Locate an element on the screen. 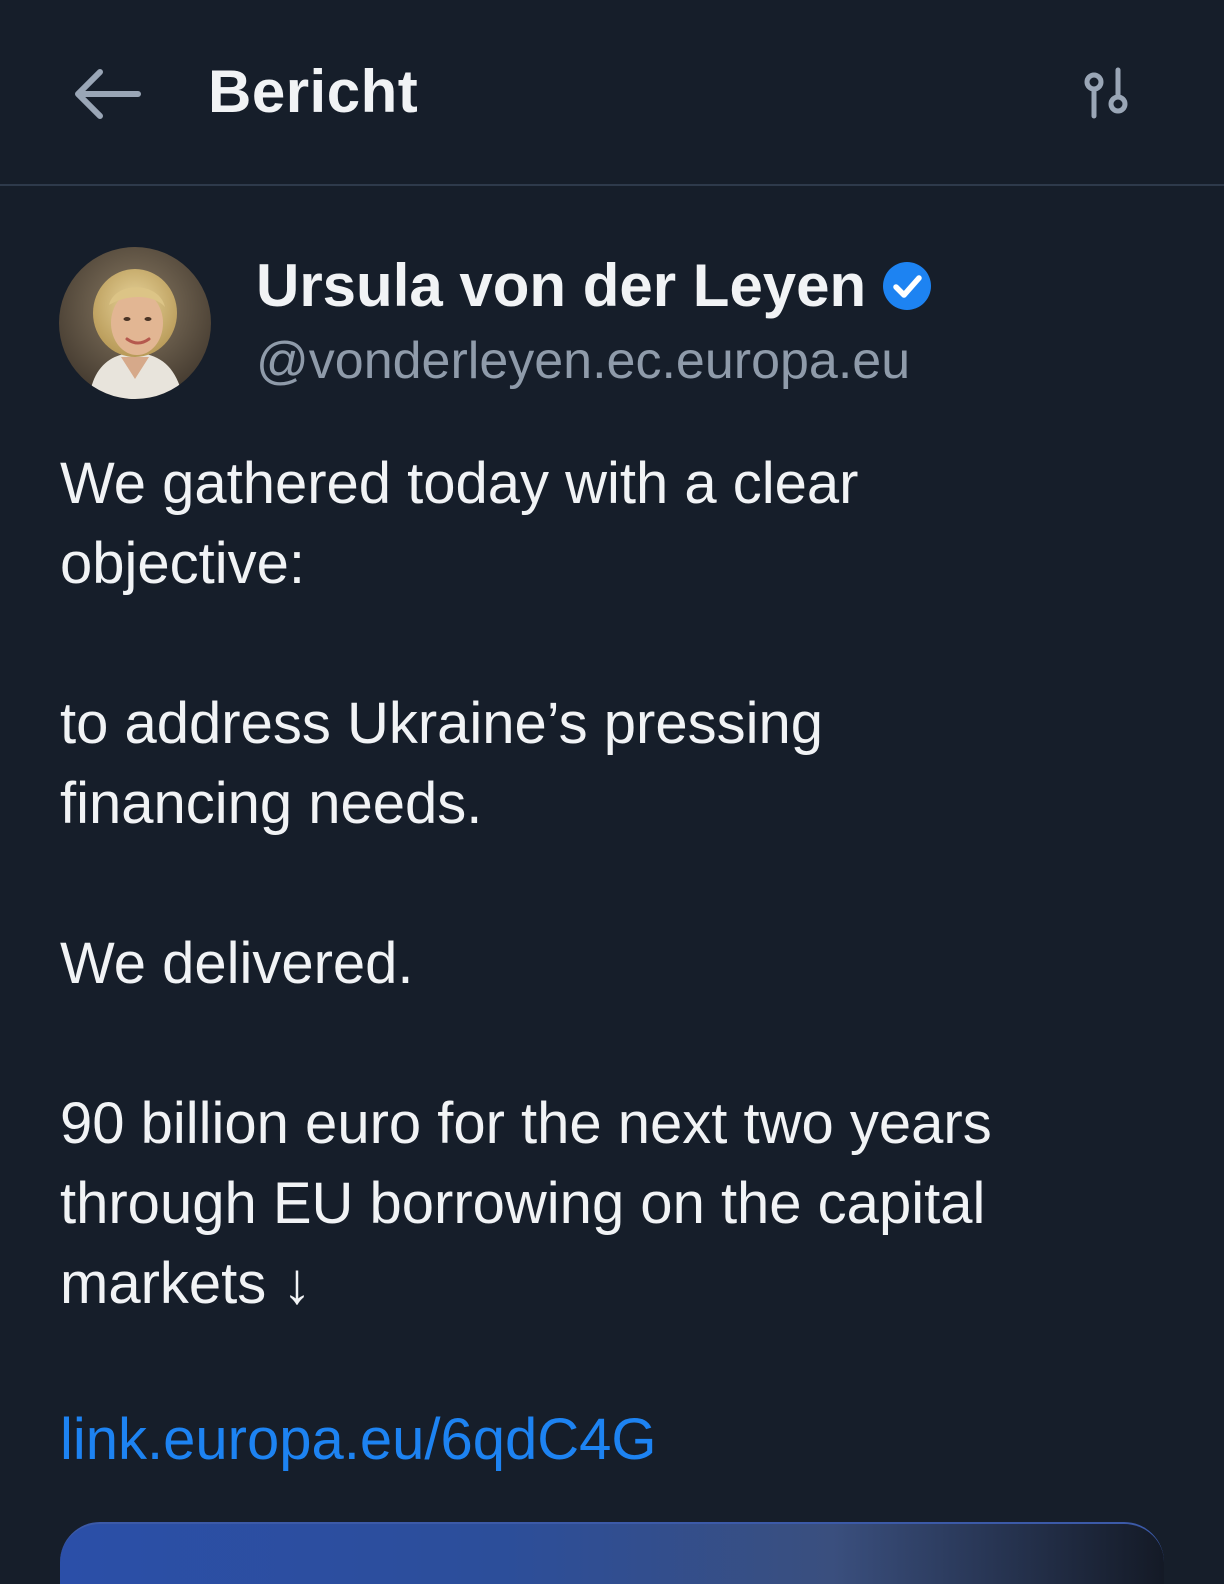 The image size is (1224, 1584). back-button is located at coordinates (106, 94).